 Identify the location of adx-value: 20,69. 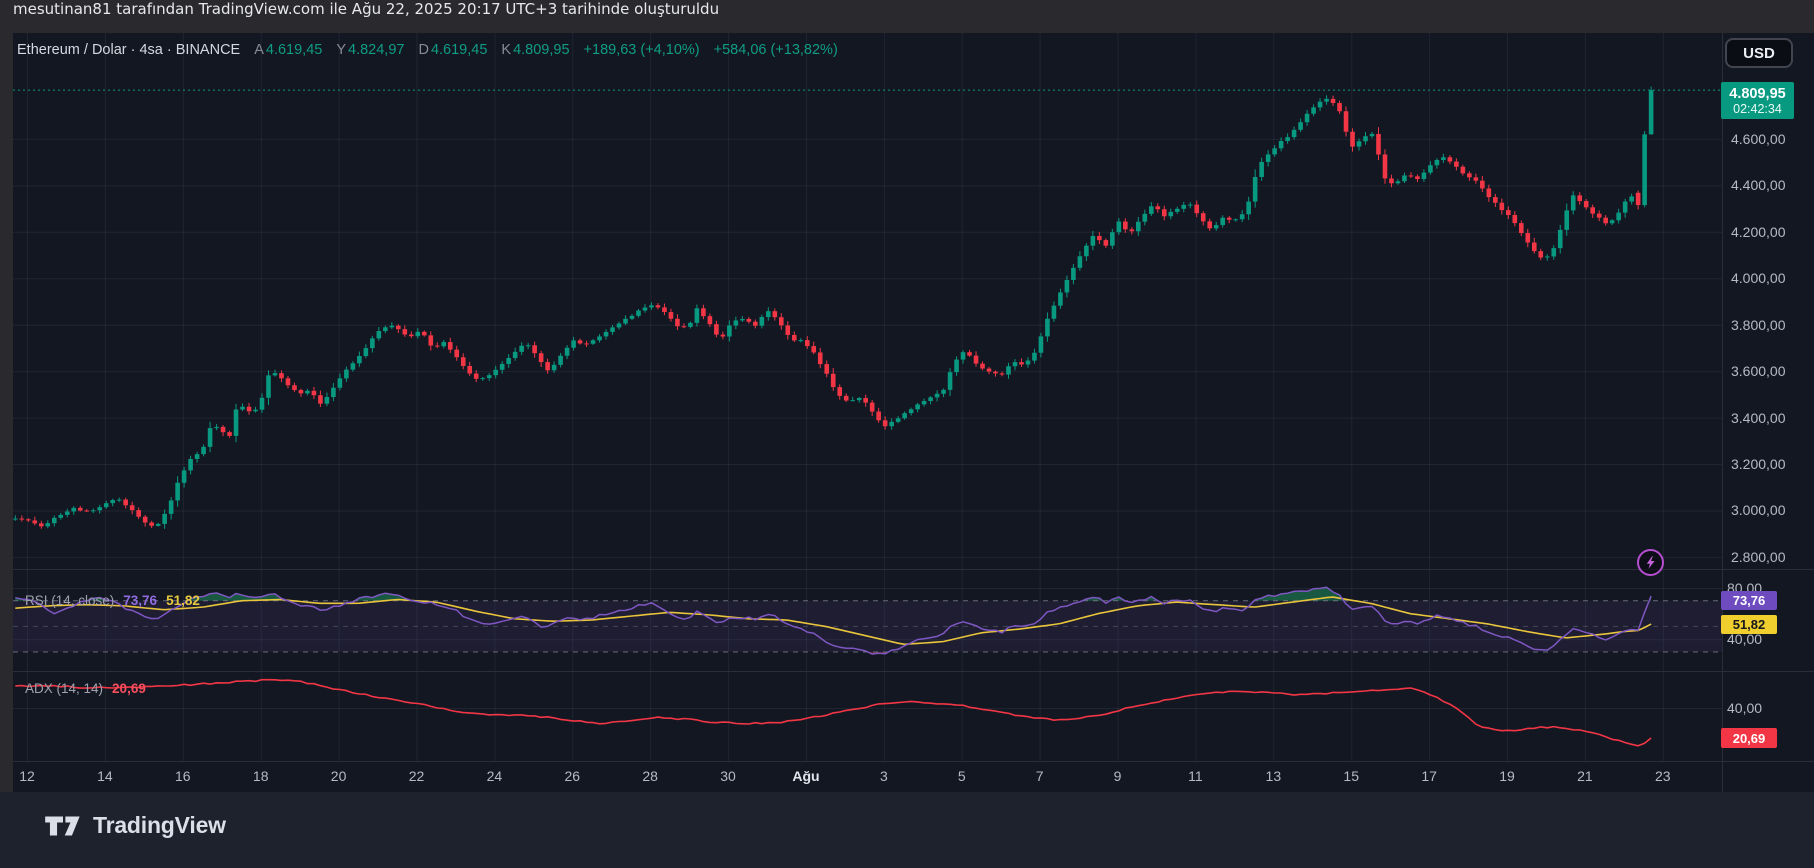
(129, 688).